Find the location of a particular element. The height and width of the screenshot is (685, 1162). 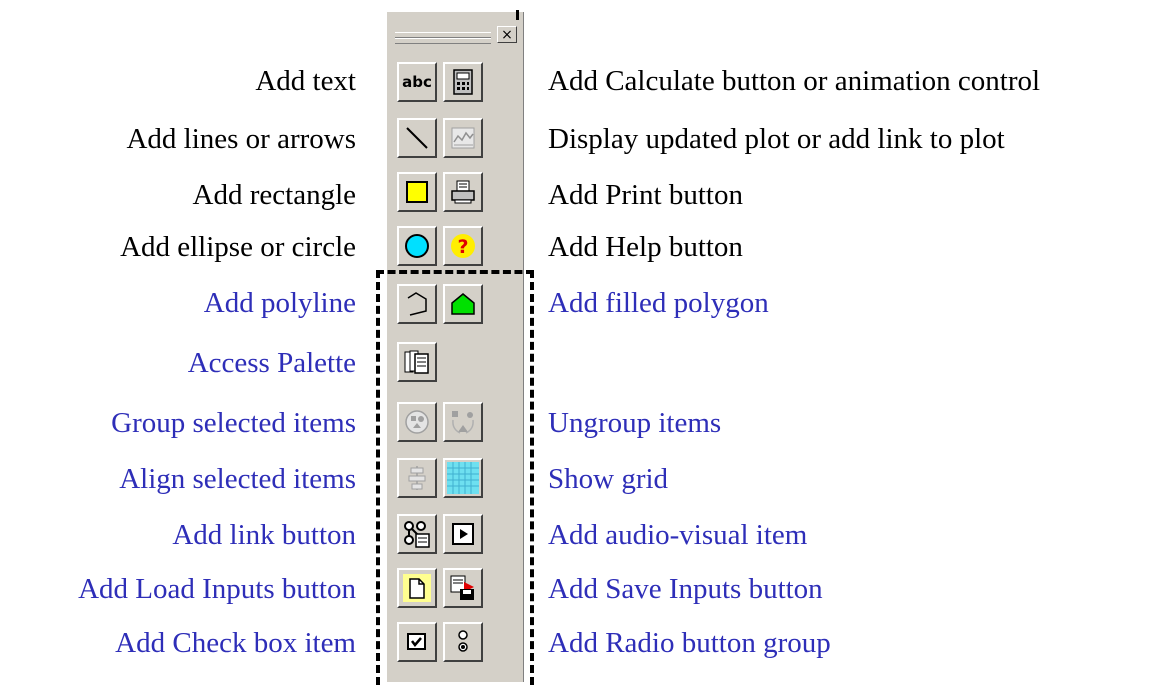

plot-icon is located at coordinates (463, 138).